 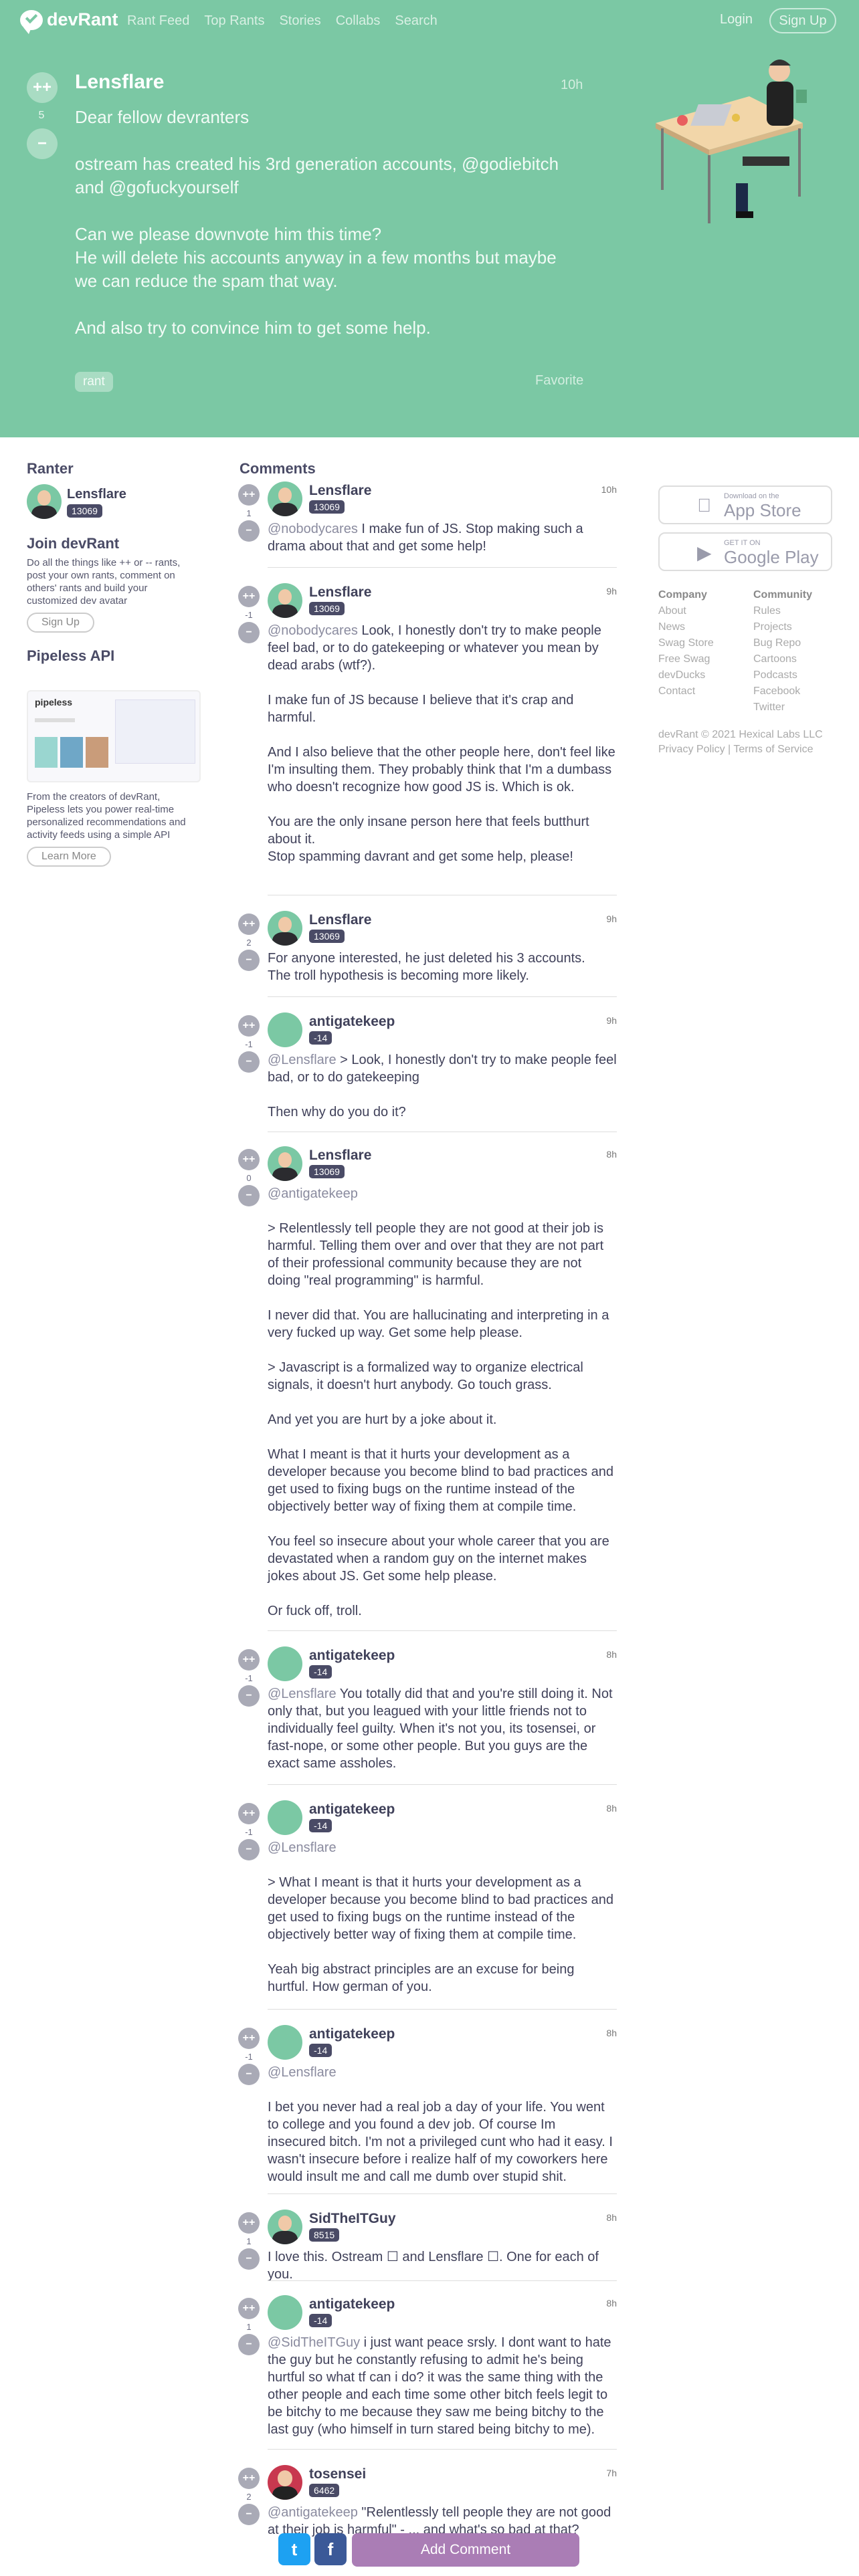 What do you see at coordinates (294, 2549) in the screenshot?
I see `twitter-share-button: t` at bounding box center [294, 2549].